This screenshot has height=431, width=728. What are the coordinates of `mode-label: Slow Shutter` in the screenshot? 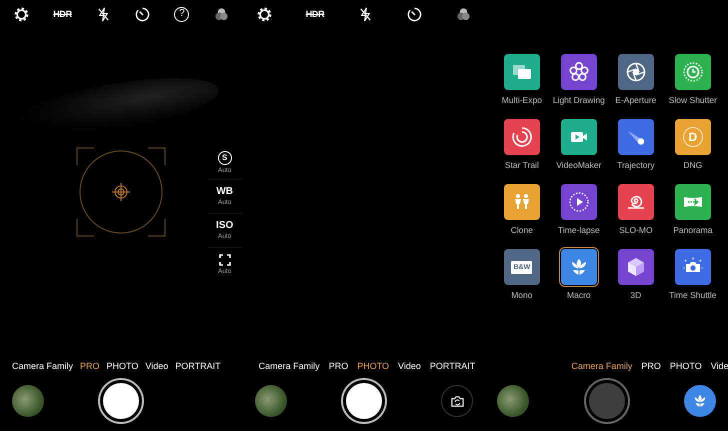 It's located at (692, 100).